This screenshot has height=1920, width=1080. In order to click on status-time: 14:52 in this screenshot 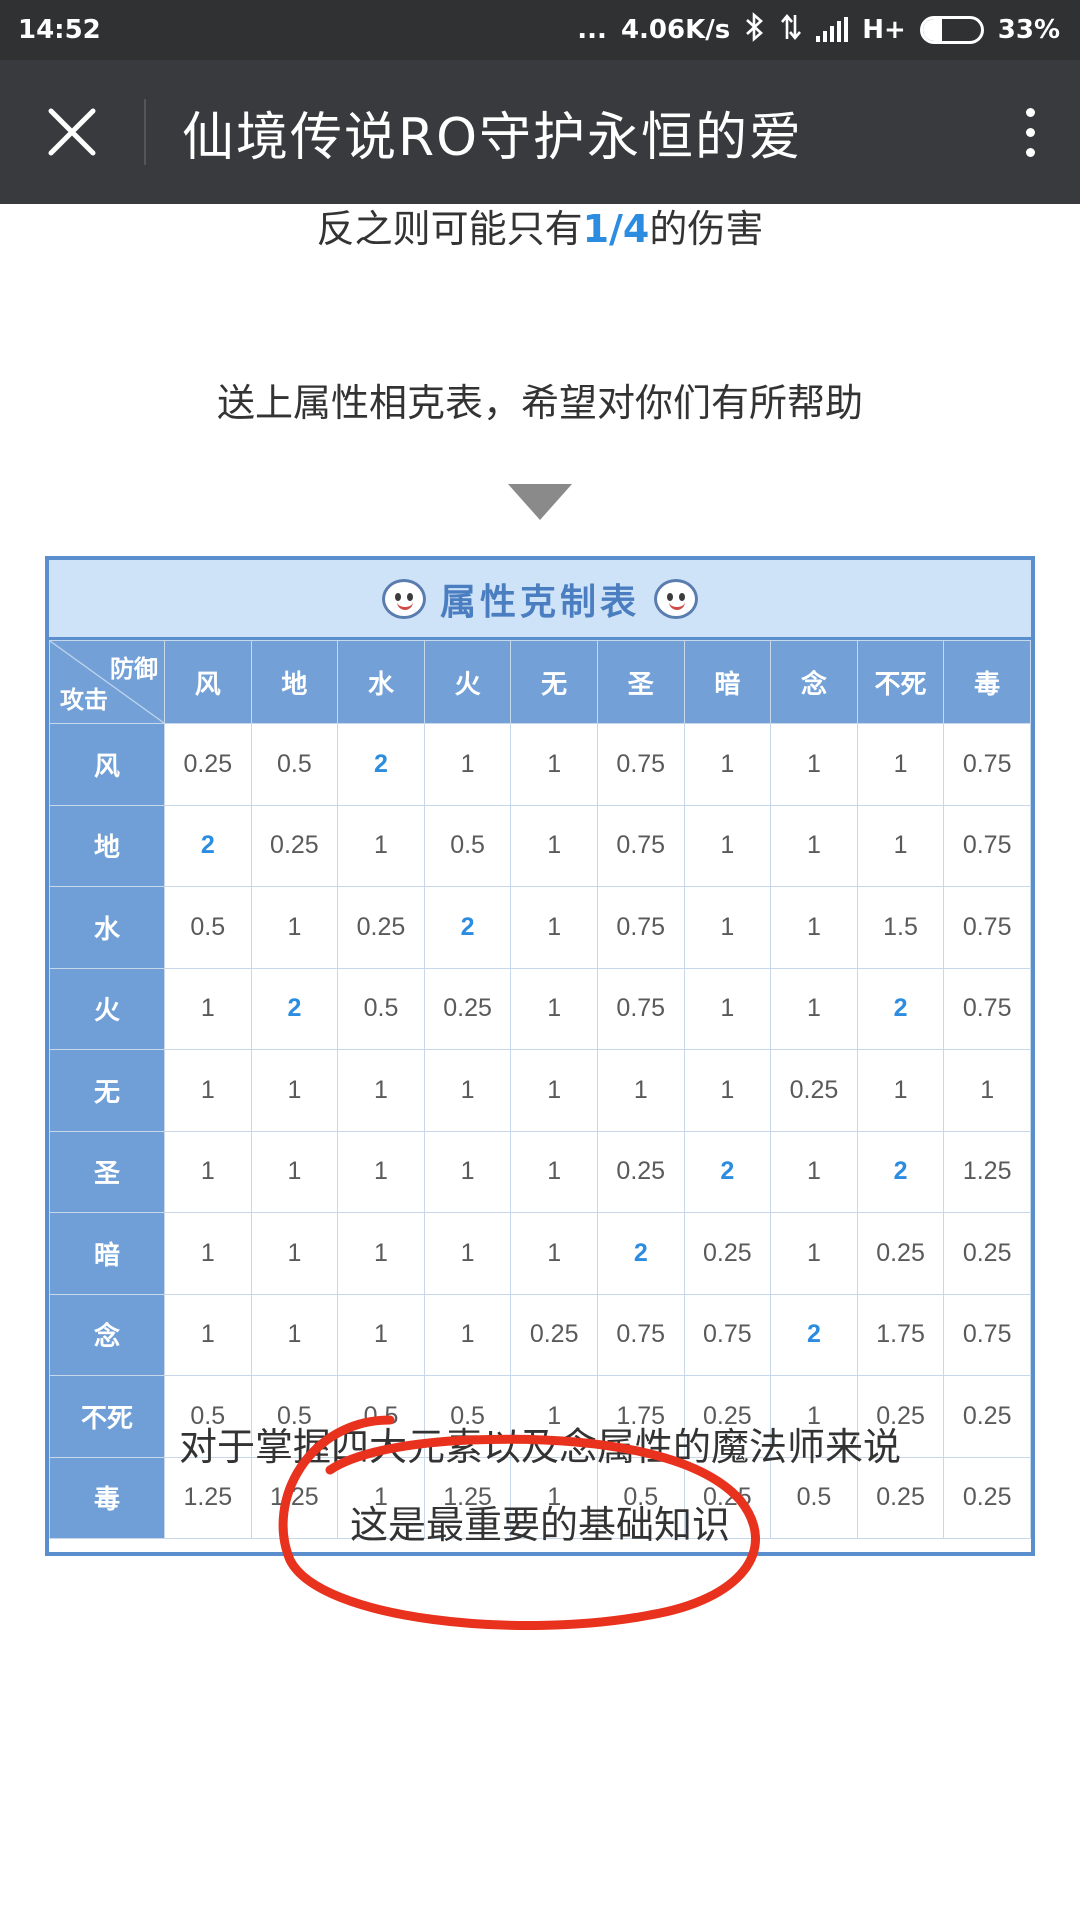, I will do `click(59, 30)`.